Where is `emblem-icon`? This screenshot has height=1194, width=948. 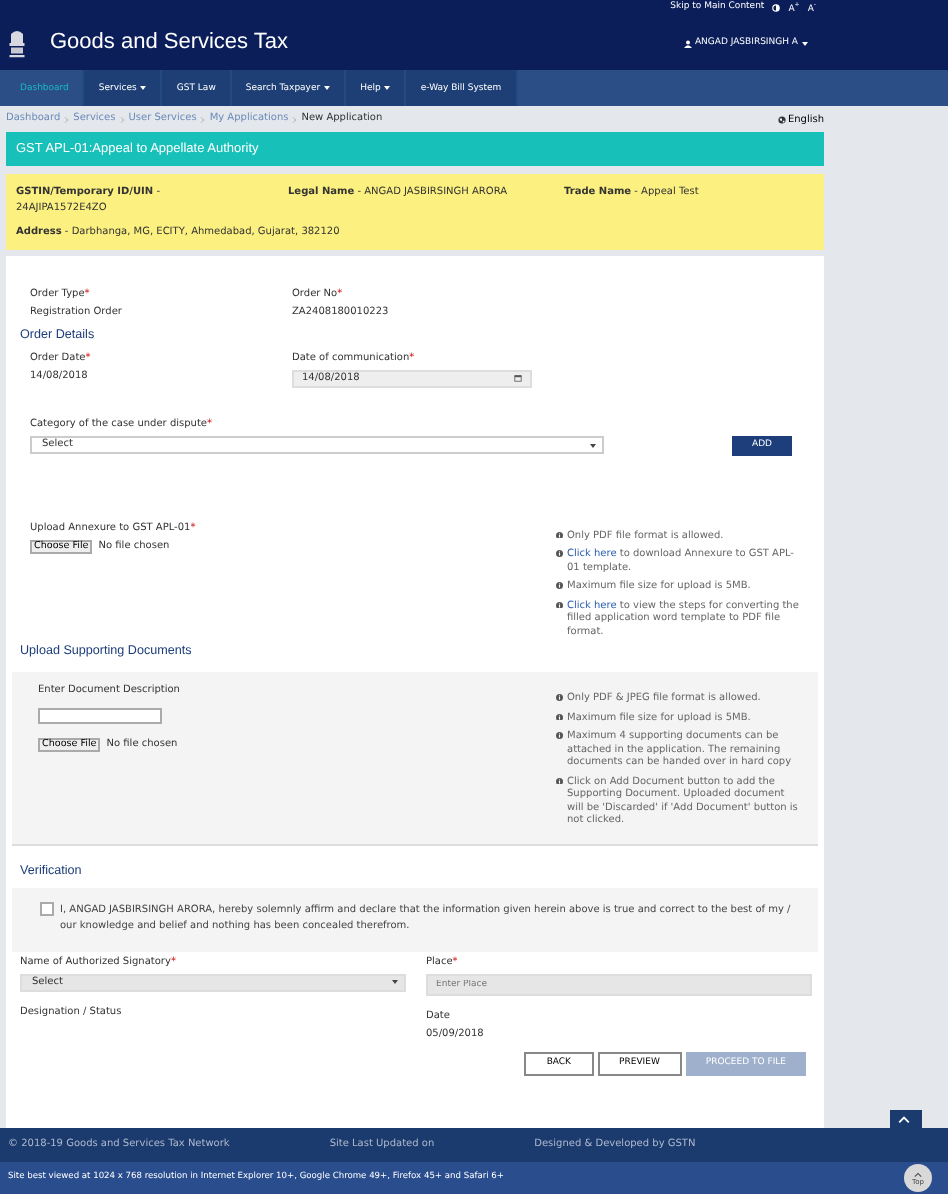 emblem-icon is located at coordinates (17, 43).